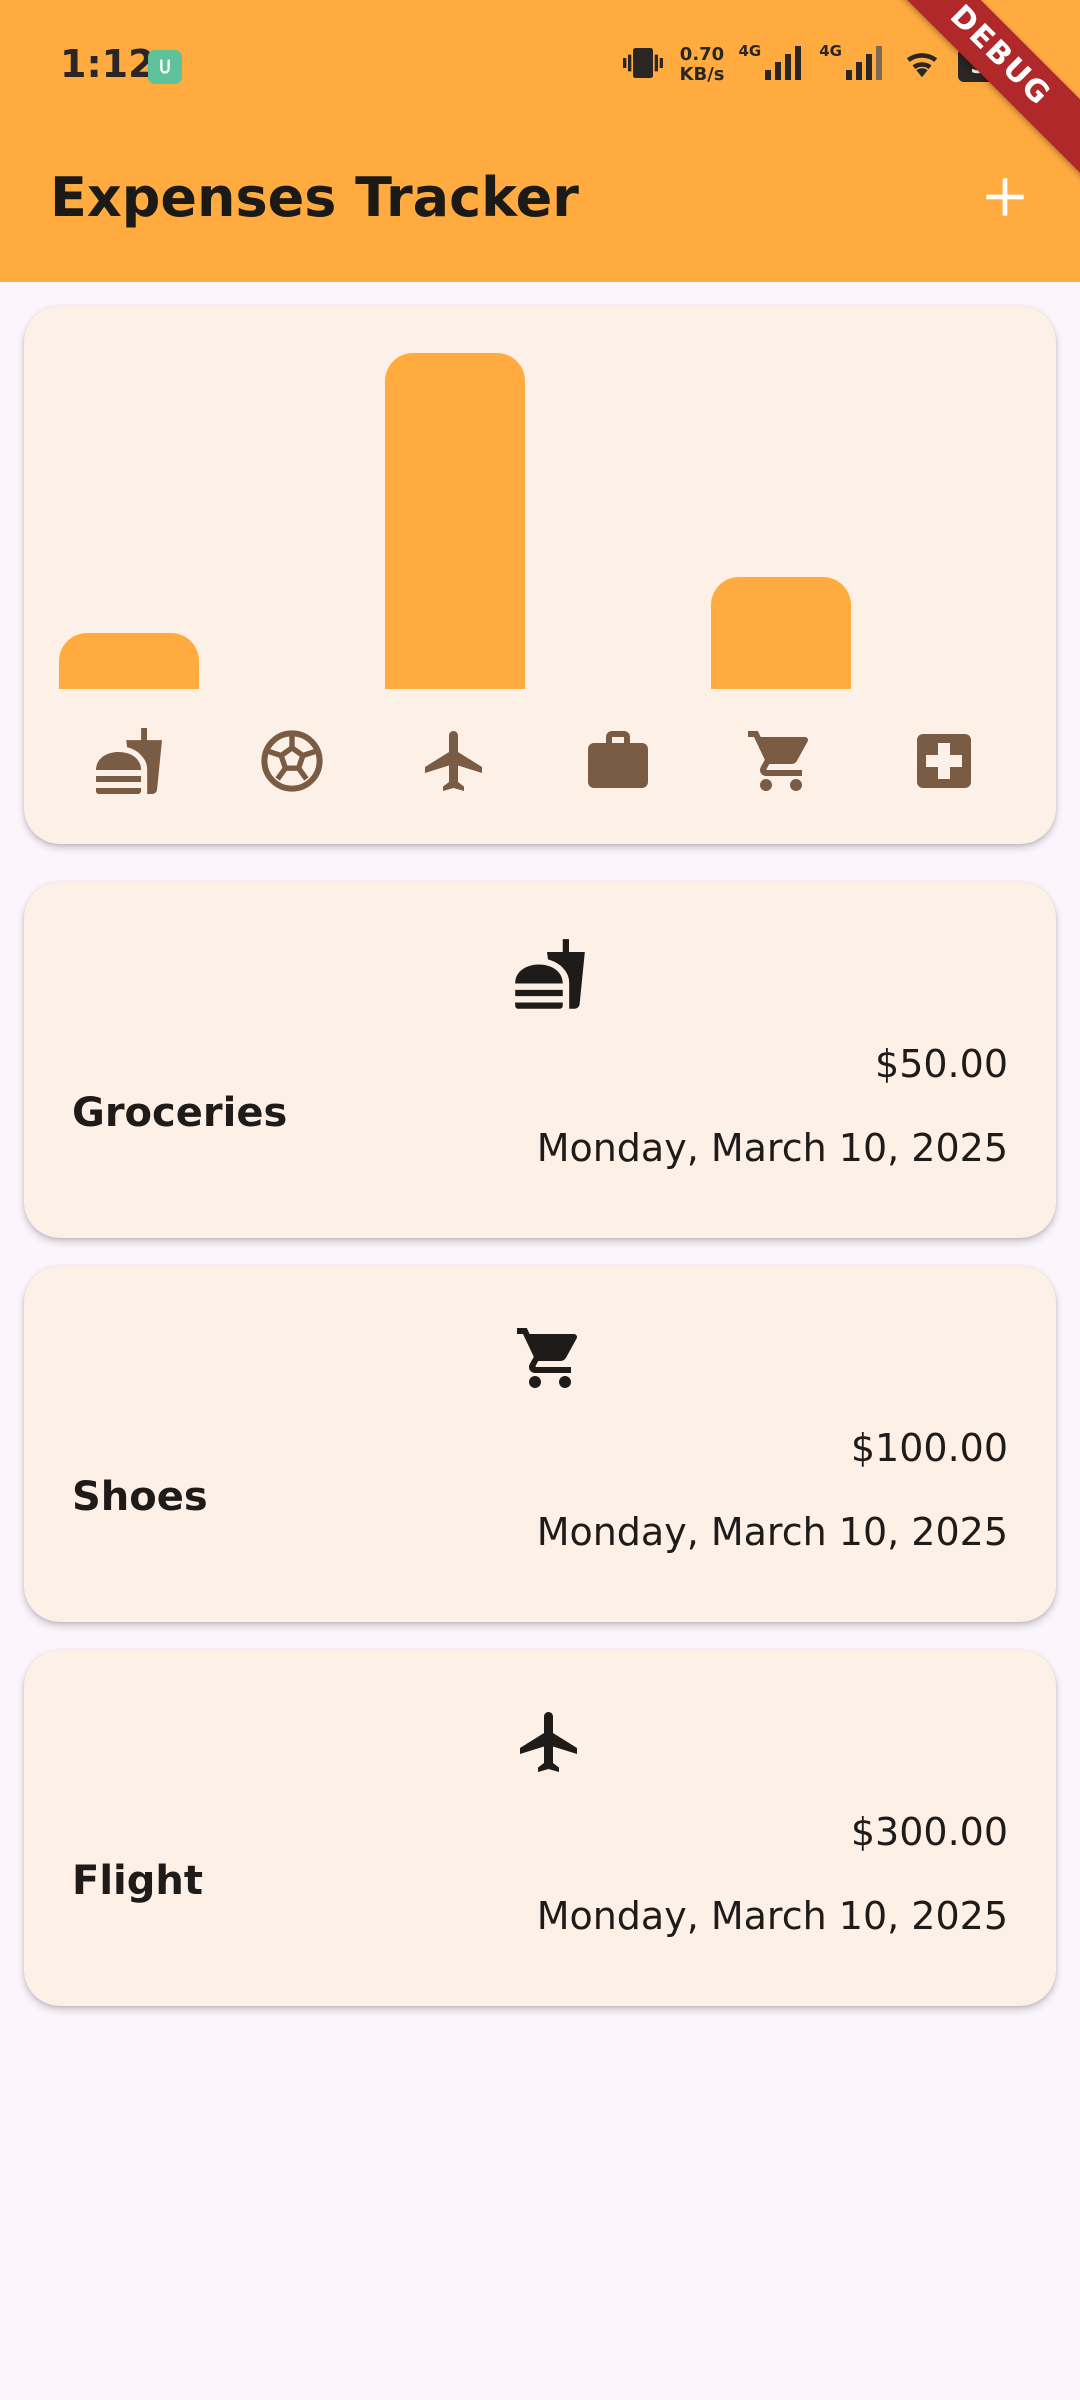 This screenshot has width=1080, height=2400. I want to click on expense-amount: $100.00, so click(929, 1448).